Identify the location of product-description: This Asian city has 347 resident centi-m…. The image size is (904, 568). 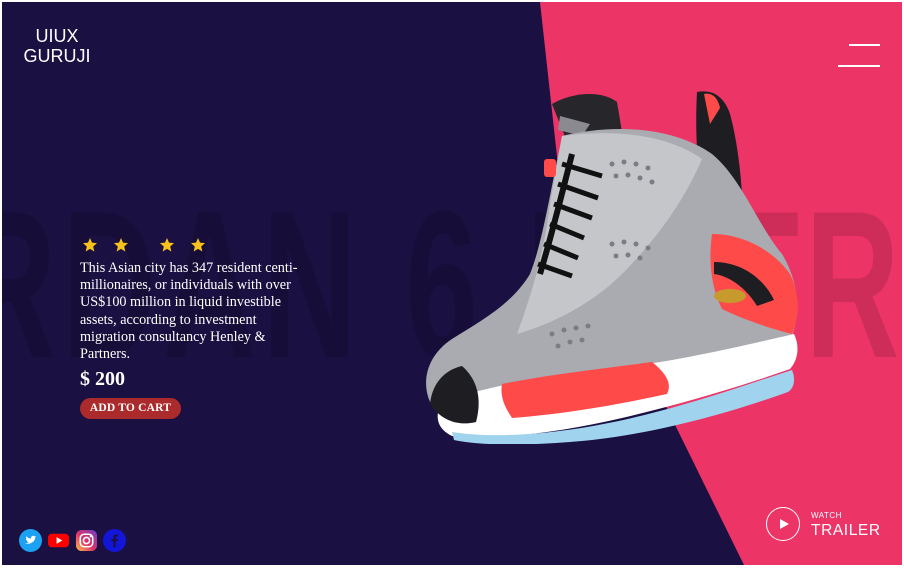
(189, 311).